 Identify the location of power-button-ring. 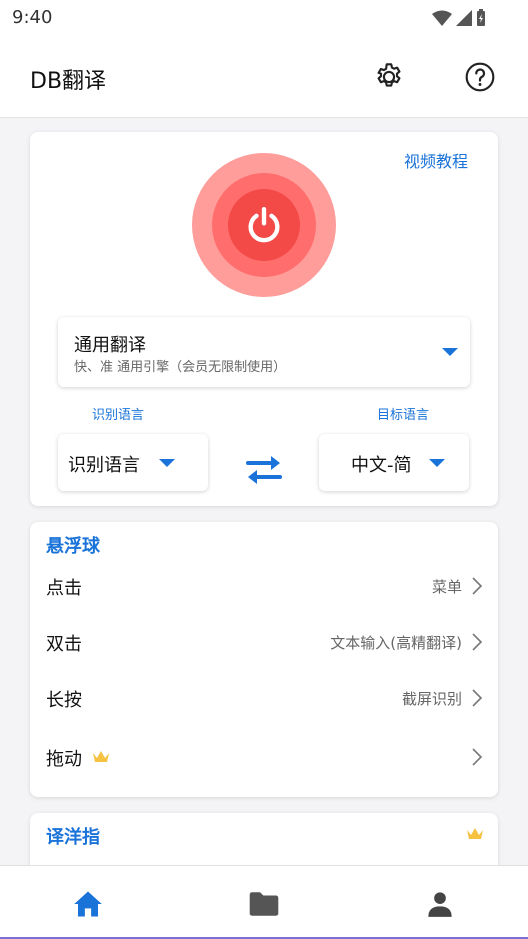
(264, 225).